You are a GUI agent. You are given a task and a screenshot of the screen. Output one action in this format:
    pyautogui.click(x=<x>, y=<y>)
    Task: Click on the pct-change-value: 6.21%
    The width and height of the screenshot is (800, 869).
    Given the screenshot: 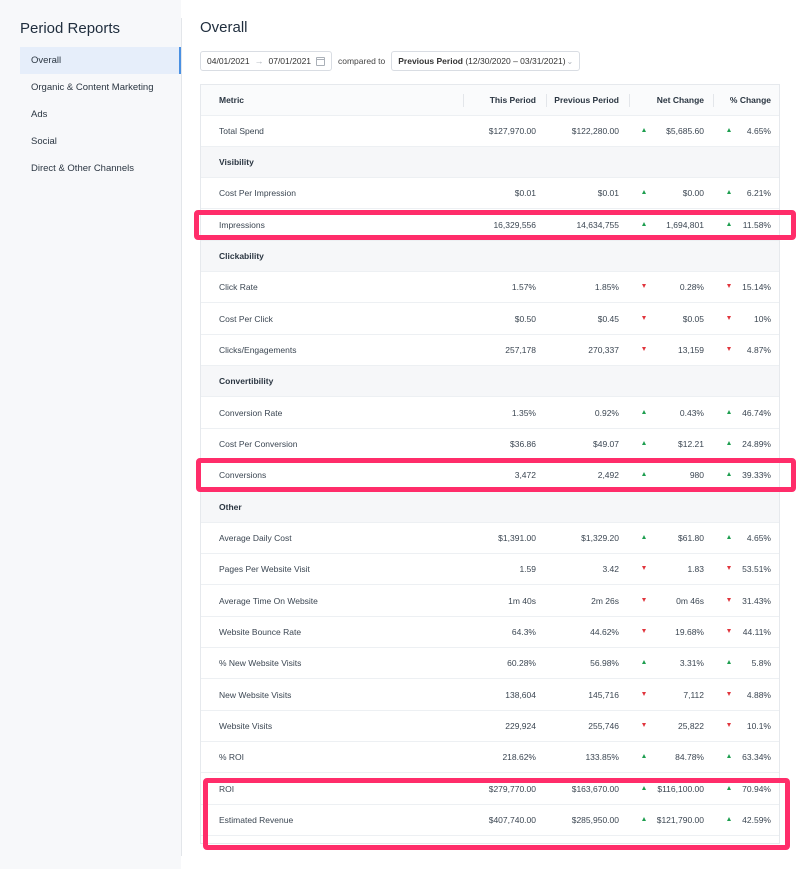 What is the action you would take?
    pyautogui.click(x=758, y=193)
    